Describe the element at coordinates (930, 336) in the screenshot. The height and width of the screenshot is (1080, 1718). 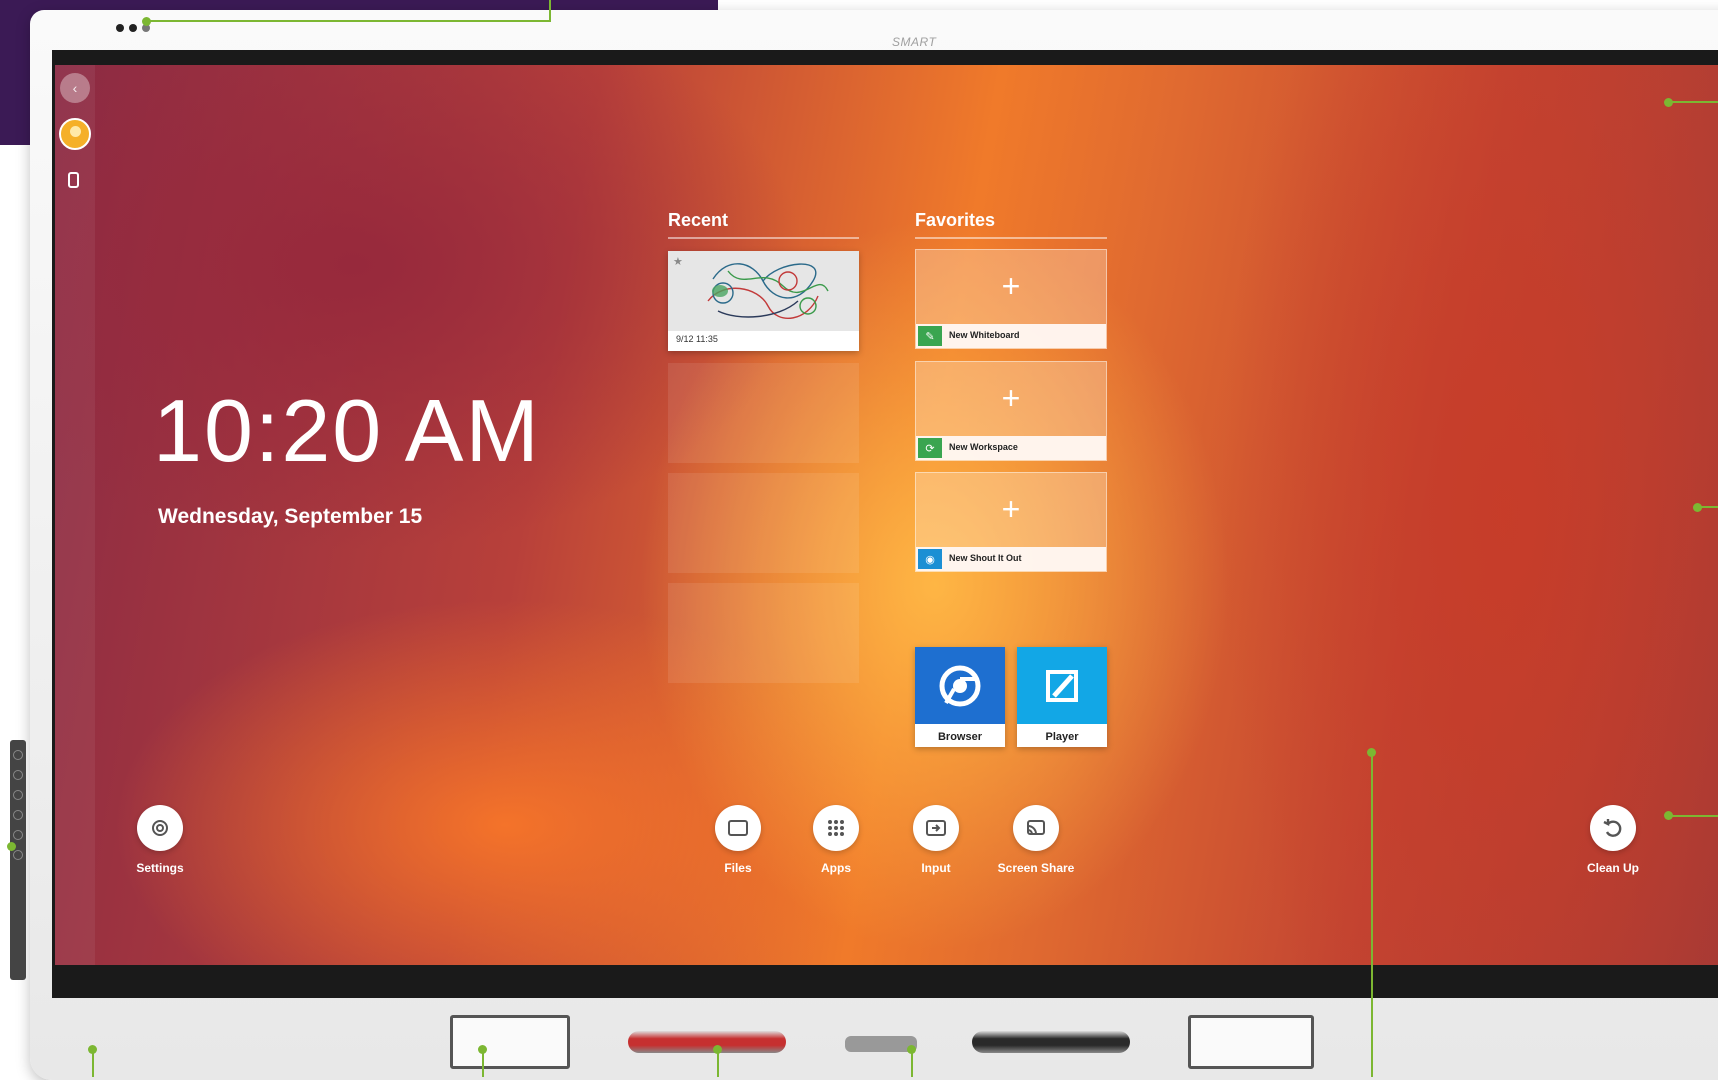
I see `whiteboard-icon: ✎` at that location.